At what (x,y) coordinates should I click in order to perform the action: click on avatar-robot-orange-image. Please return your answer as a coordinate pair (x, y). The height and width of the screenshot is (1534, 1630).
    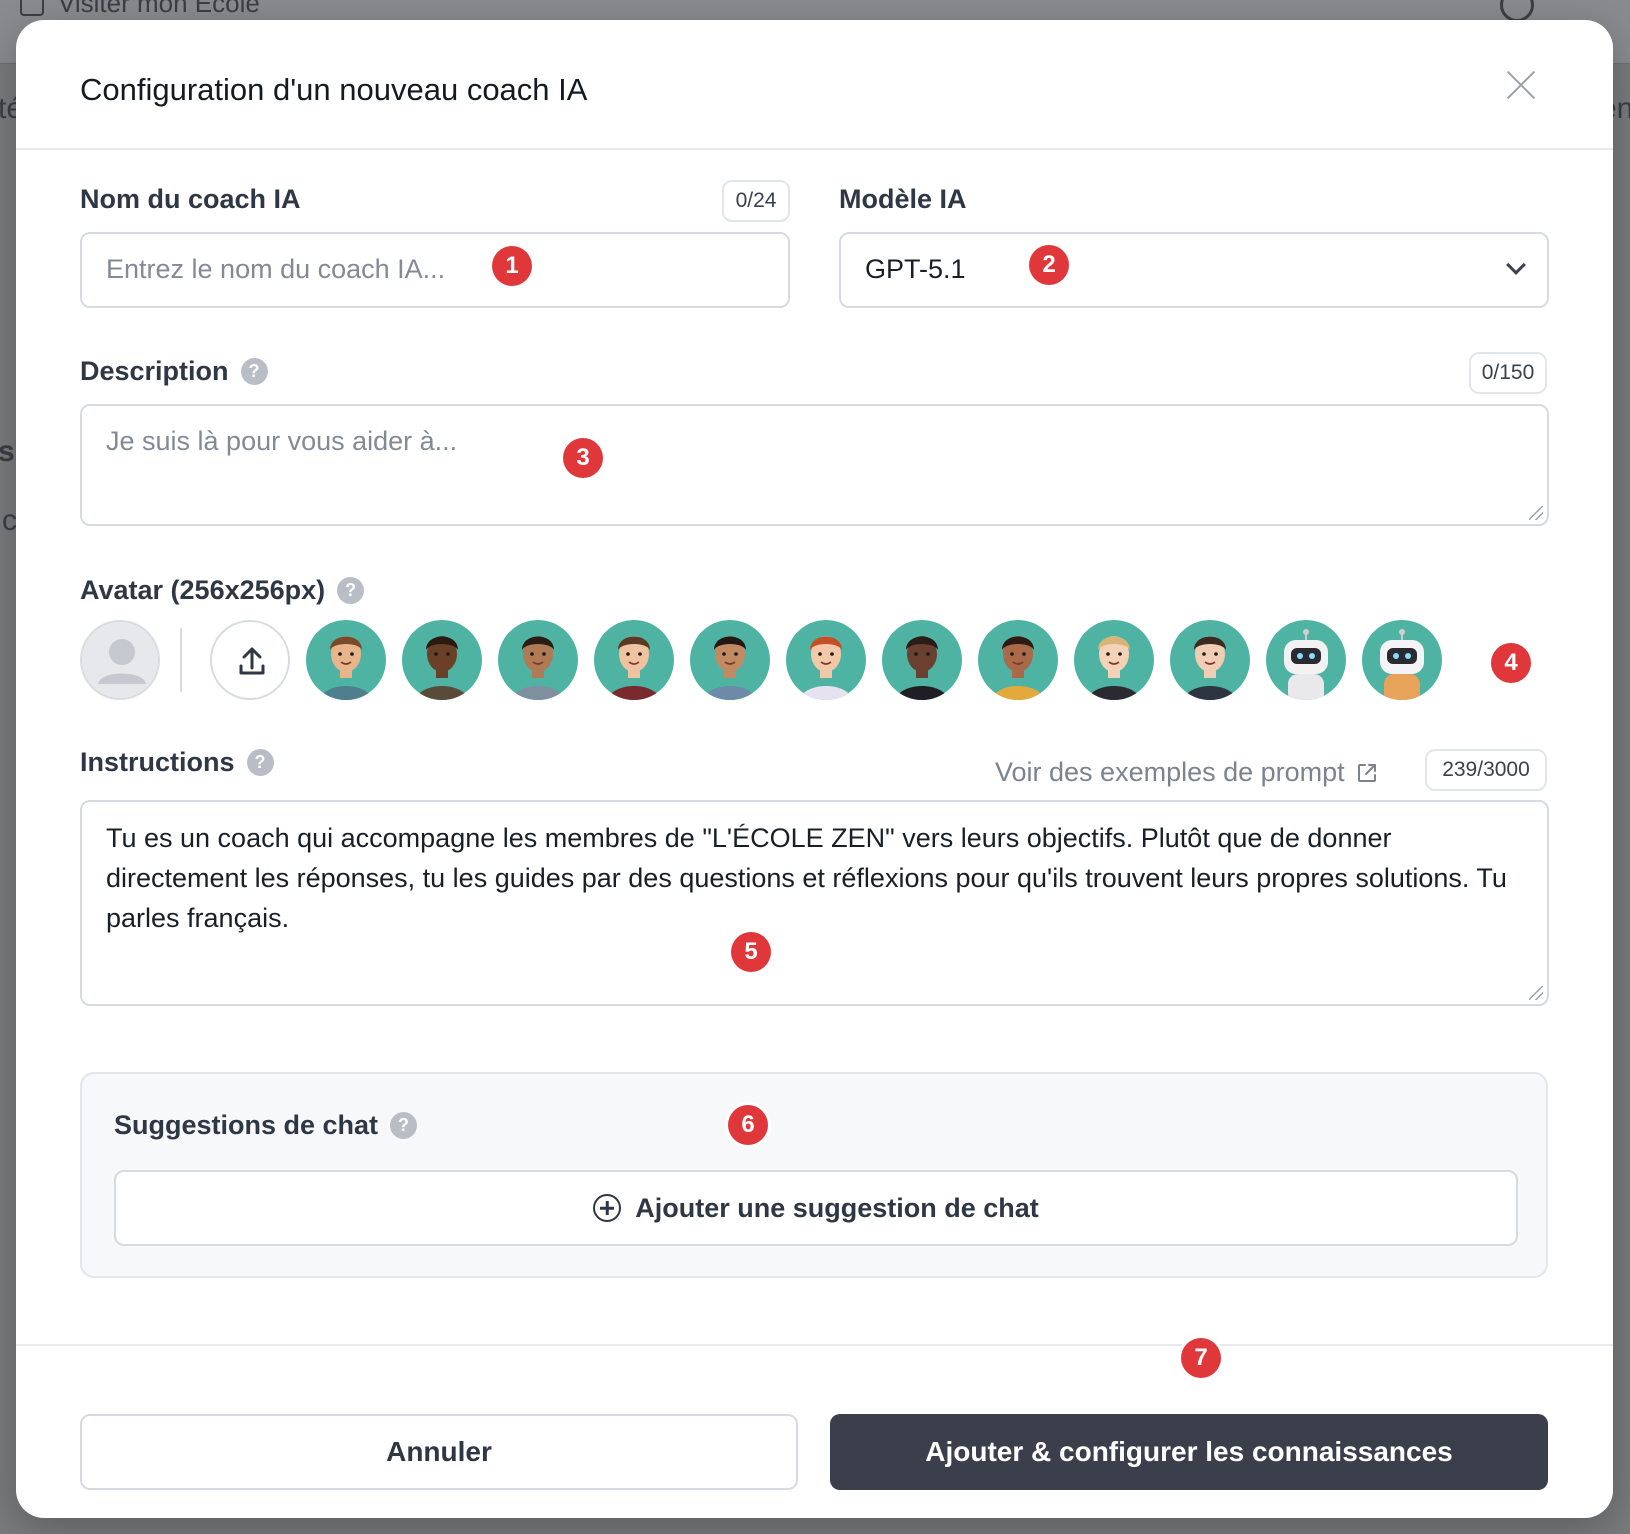
    Looking at the image, I should click on (1402, 664).